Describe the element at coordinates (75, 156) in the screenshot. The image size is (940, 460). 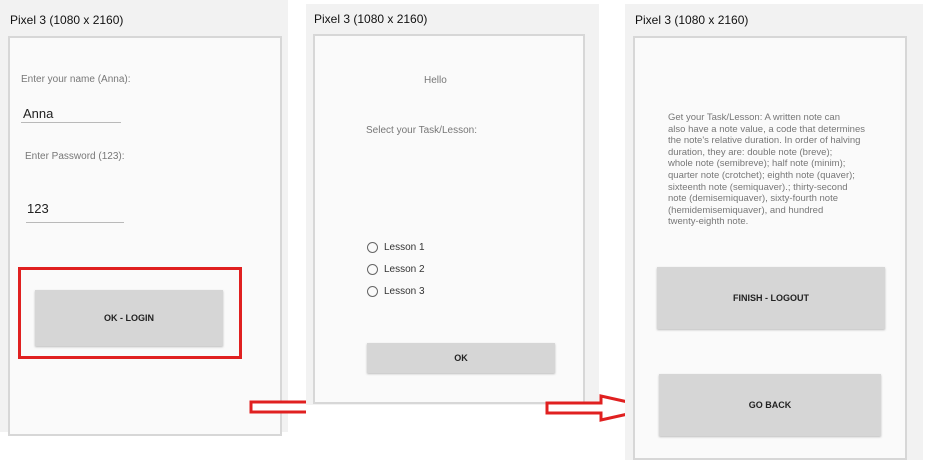
I see `password-label: Enter Password (123):` at that location.